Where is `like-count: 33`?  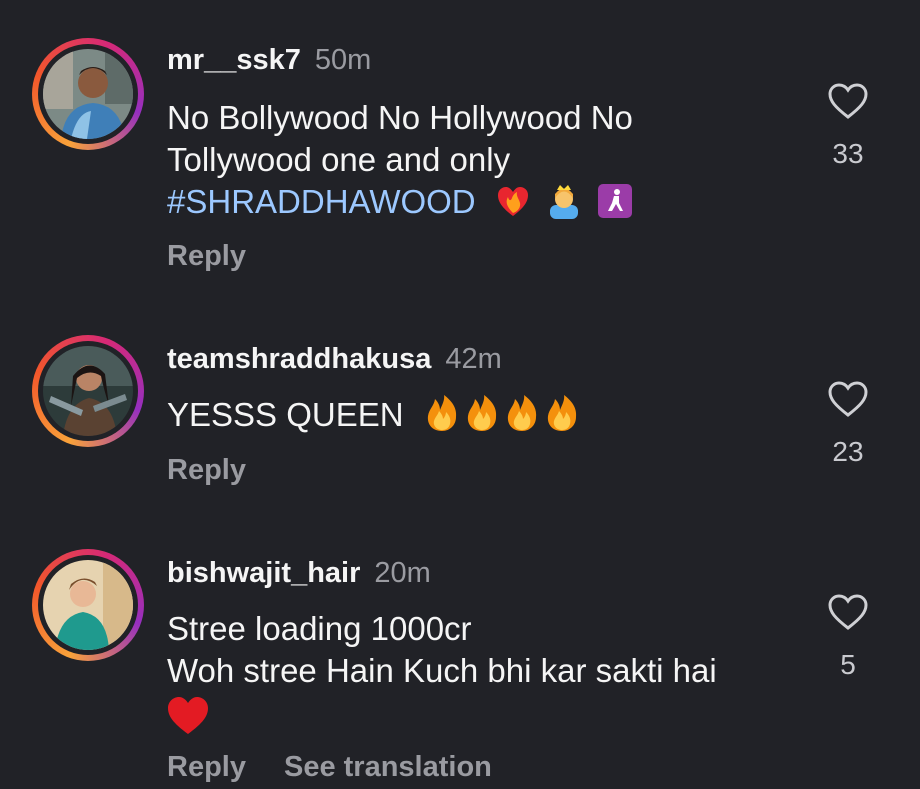 like-count: 33 is located at coordinates (848, 153).